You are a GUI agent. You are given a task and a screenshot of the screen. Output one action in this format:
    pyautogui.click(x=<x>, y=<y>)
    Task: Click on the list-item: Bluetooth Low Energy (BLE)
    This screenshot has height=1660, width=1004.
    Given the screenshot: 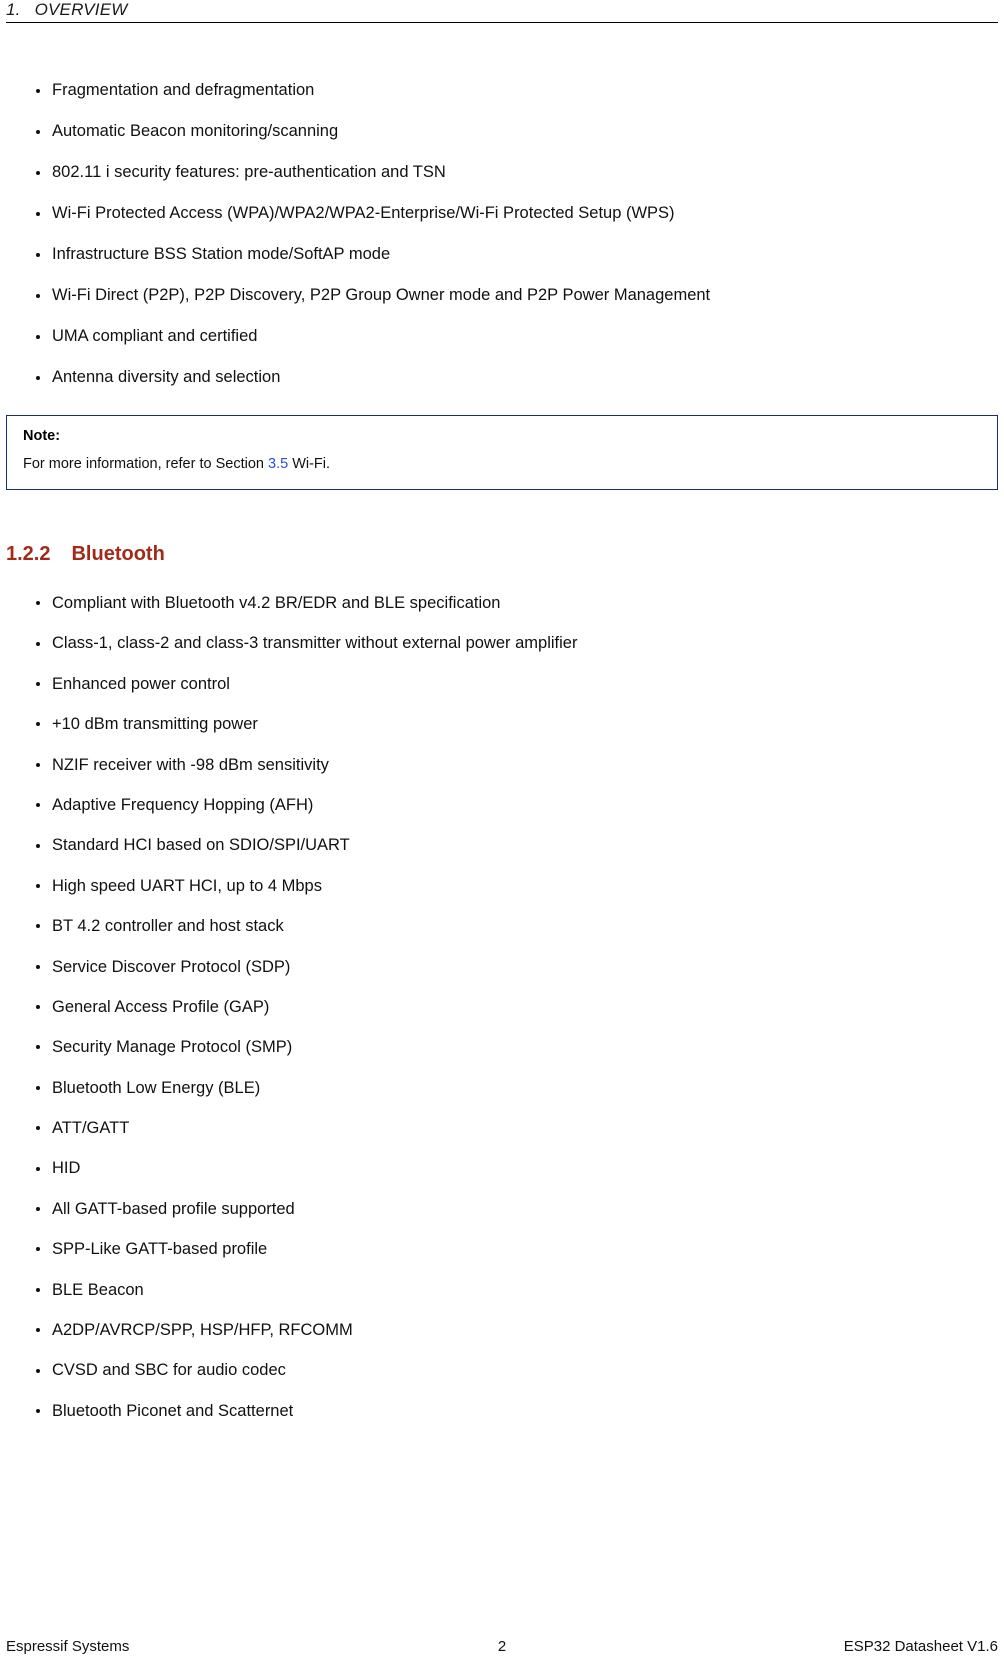 What is the action you would take?
    pyautogui.click(x=299, y=1088)
    